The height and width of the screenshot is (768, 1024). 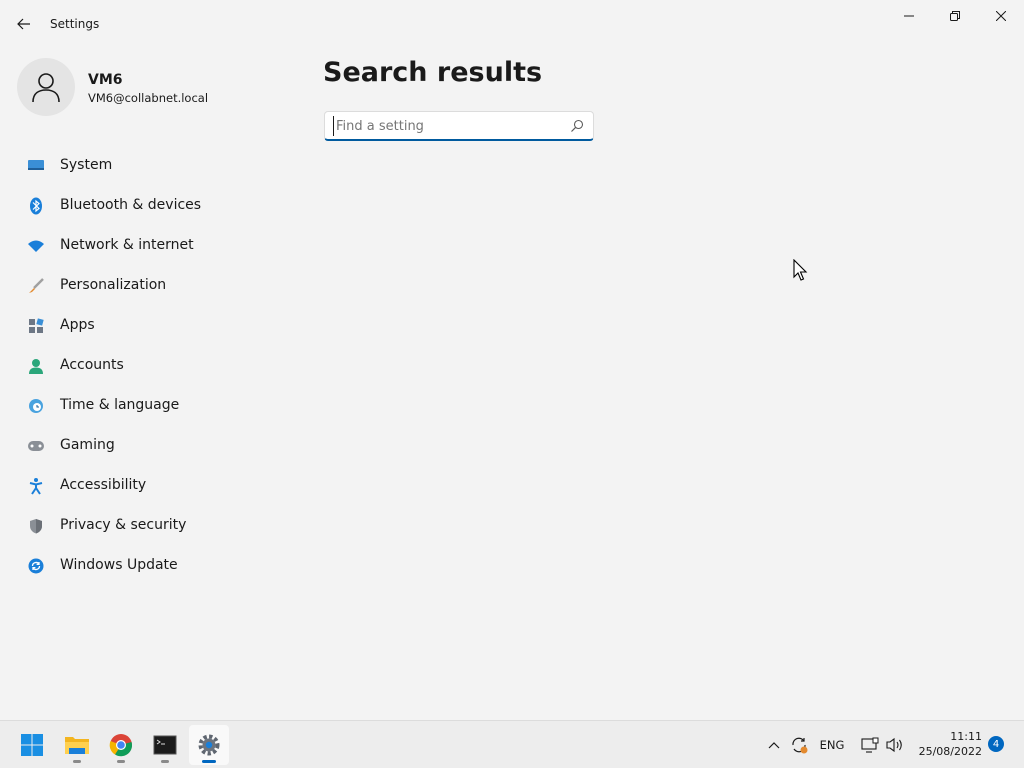 I want to click on sidebar-item-apps: Apps, so click(x=150, y=326).